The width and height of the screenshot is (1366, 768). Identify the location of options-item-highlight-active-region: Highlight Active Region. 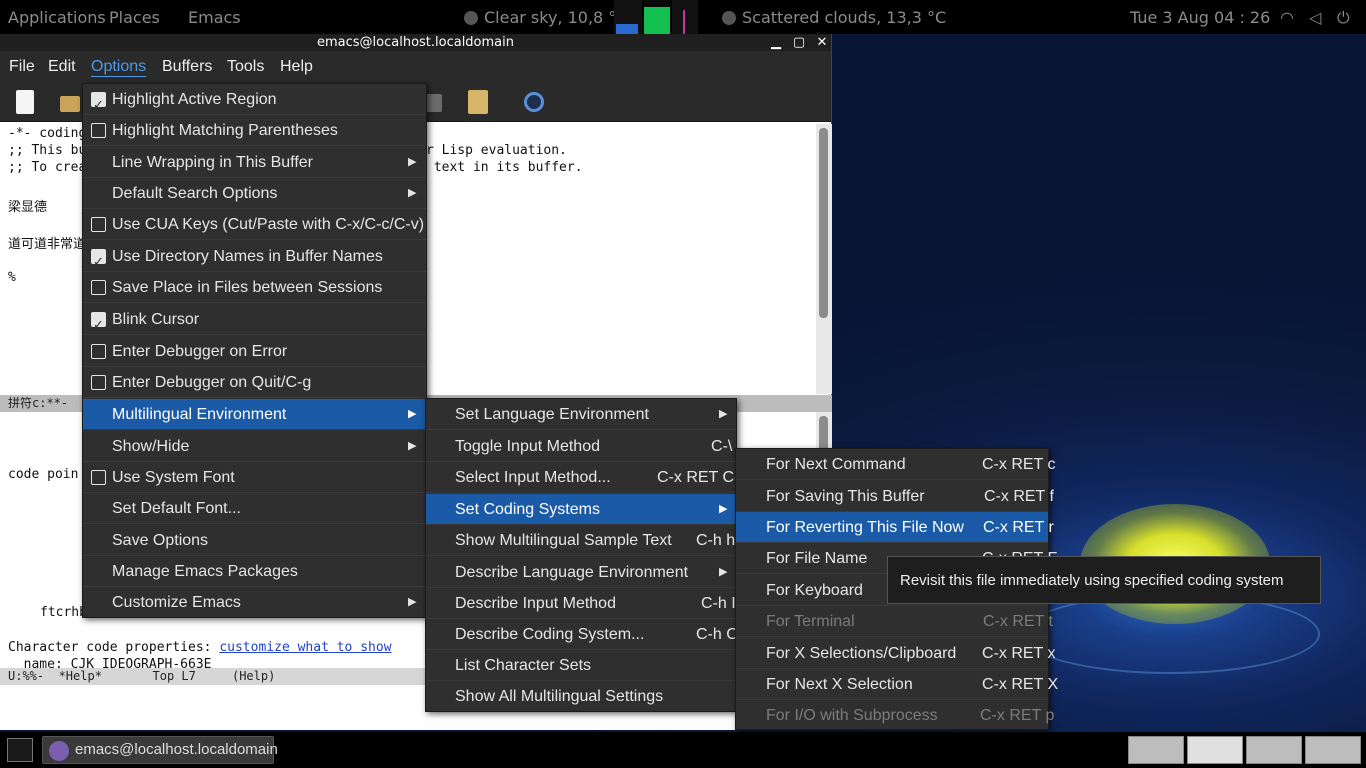
(254, 102).